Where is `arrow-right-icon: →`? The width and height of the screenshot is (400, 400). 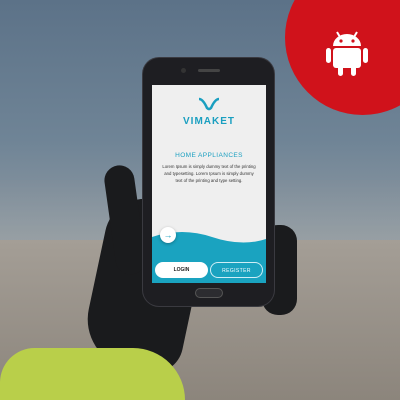
arrow-right-icon: → is located at coordinates (168, 235).